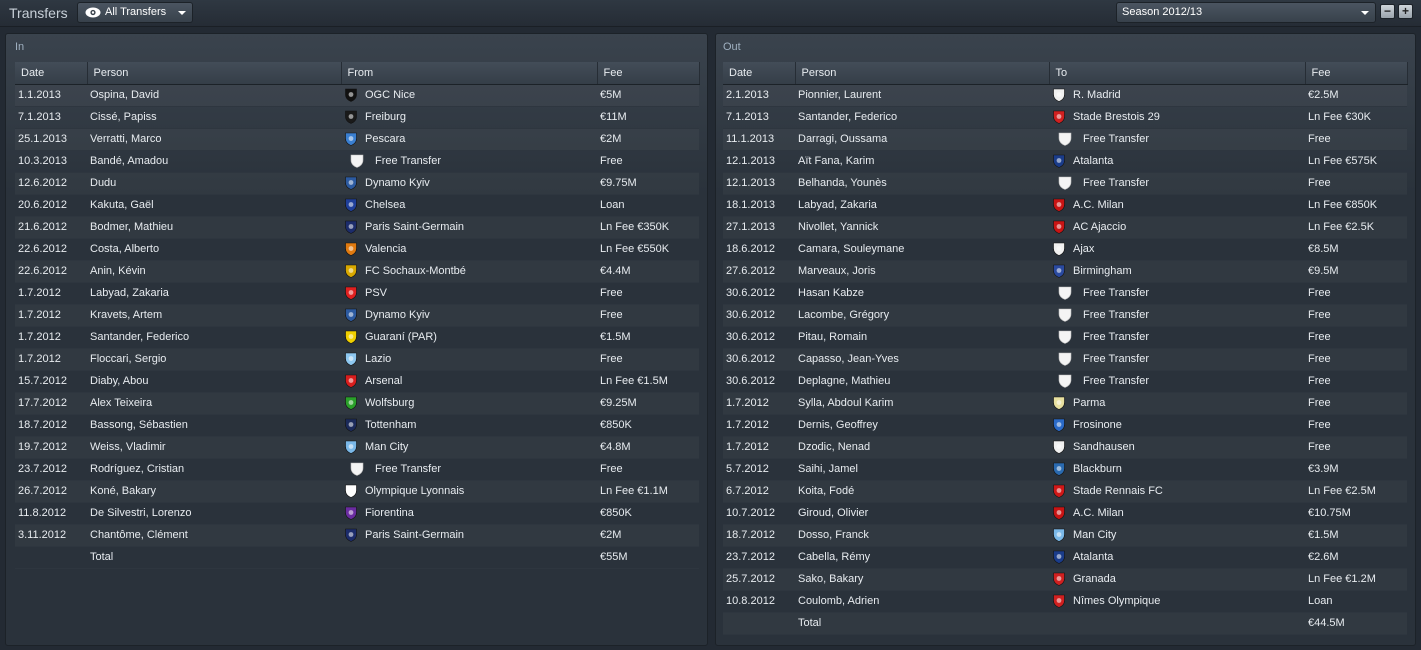 This screenshot has height=650, width=1421. Describe the element at coordinates (51, 73) in the screenshot. I see `column-header-date: Date` at that location.